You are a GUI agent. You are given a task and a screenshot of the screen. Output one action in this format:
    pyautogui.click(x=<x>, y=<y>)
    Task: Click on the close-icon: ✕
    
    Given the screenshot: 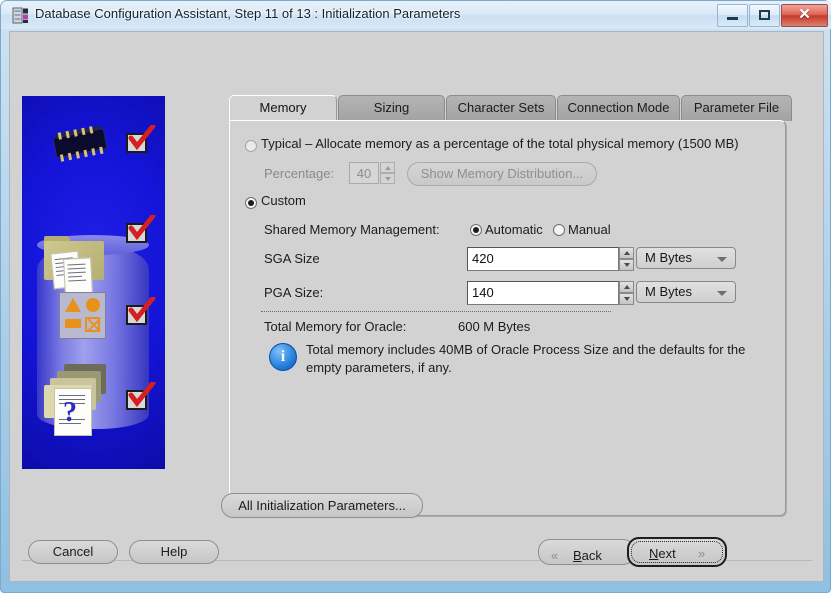 What is the action you would take?
    pyautogui.click(x=804, y=14)
    